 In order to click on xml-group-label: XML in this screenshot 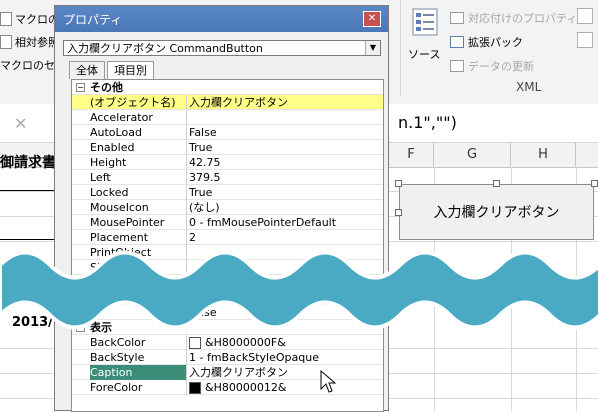, I will do `click(529, 87)`.